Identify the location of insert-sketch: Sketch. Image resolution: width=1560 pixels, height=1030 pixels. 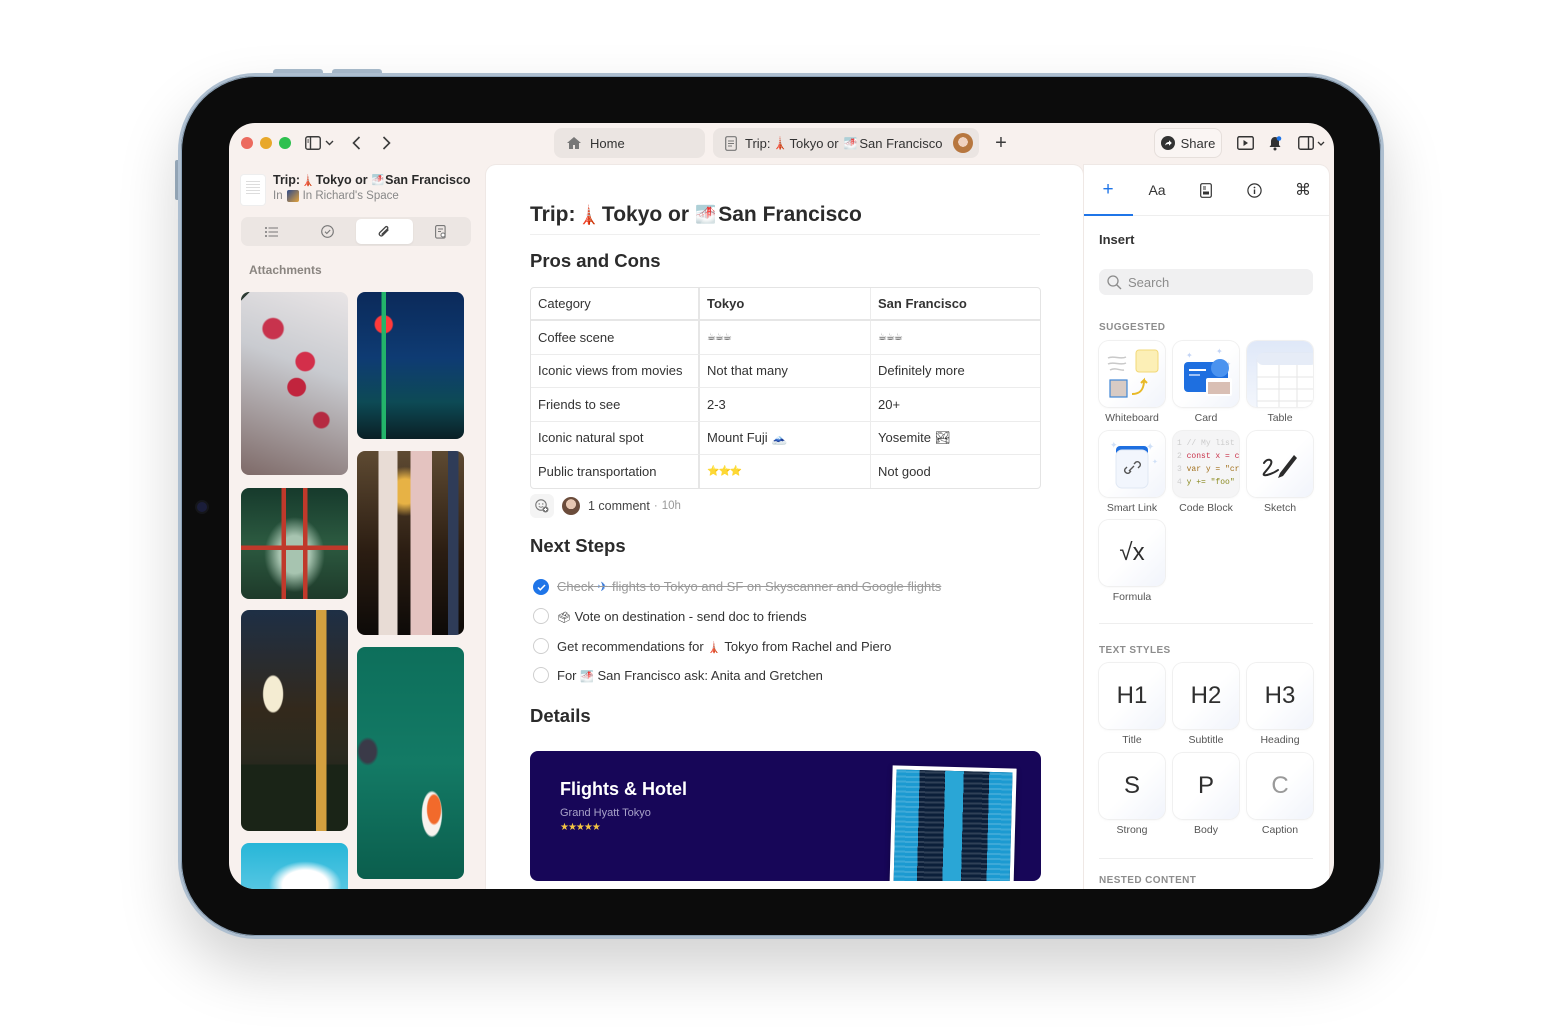
(1280, 472).